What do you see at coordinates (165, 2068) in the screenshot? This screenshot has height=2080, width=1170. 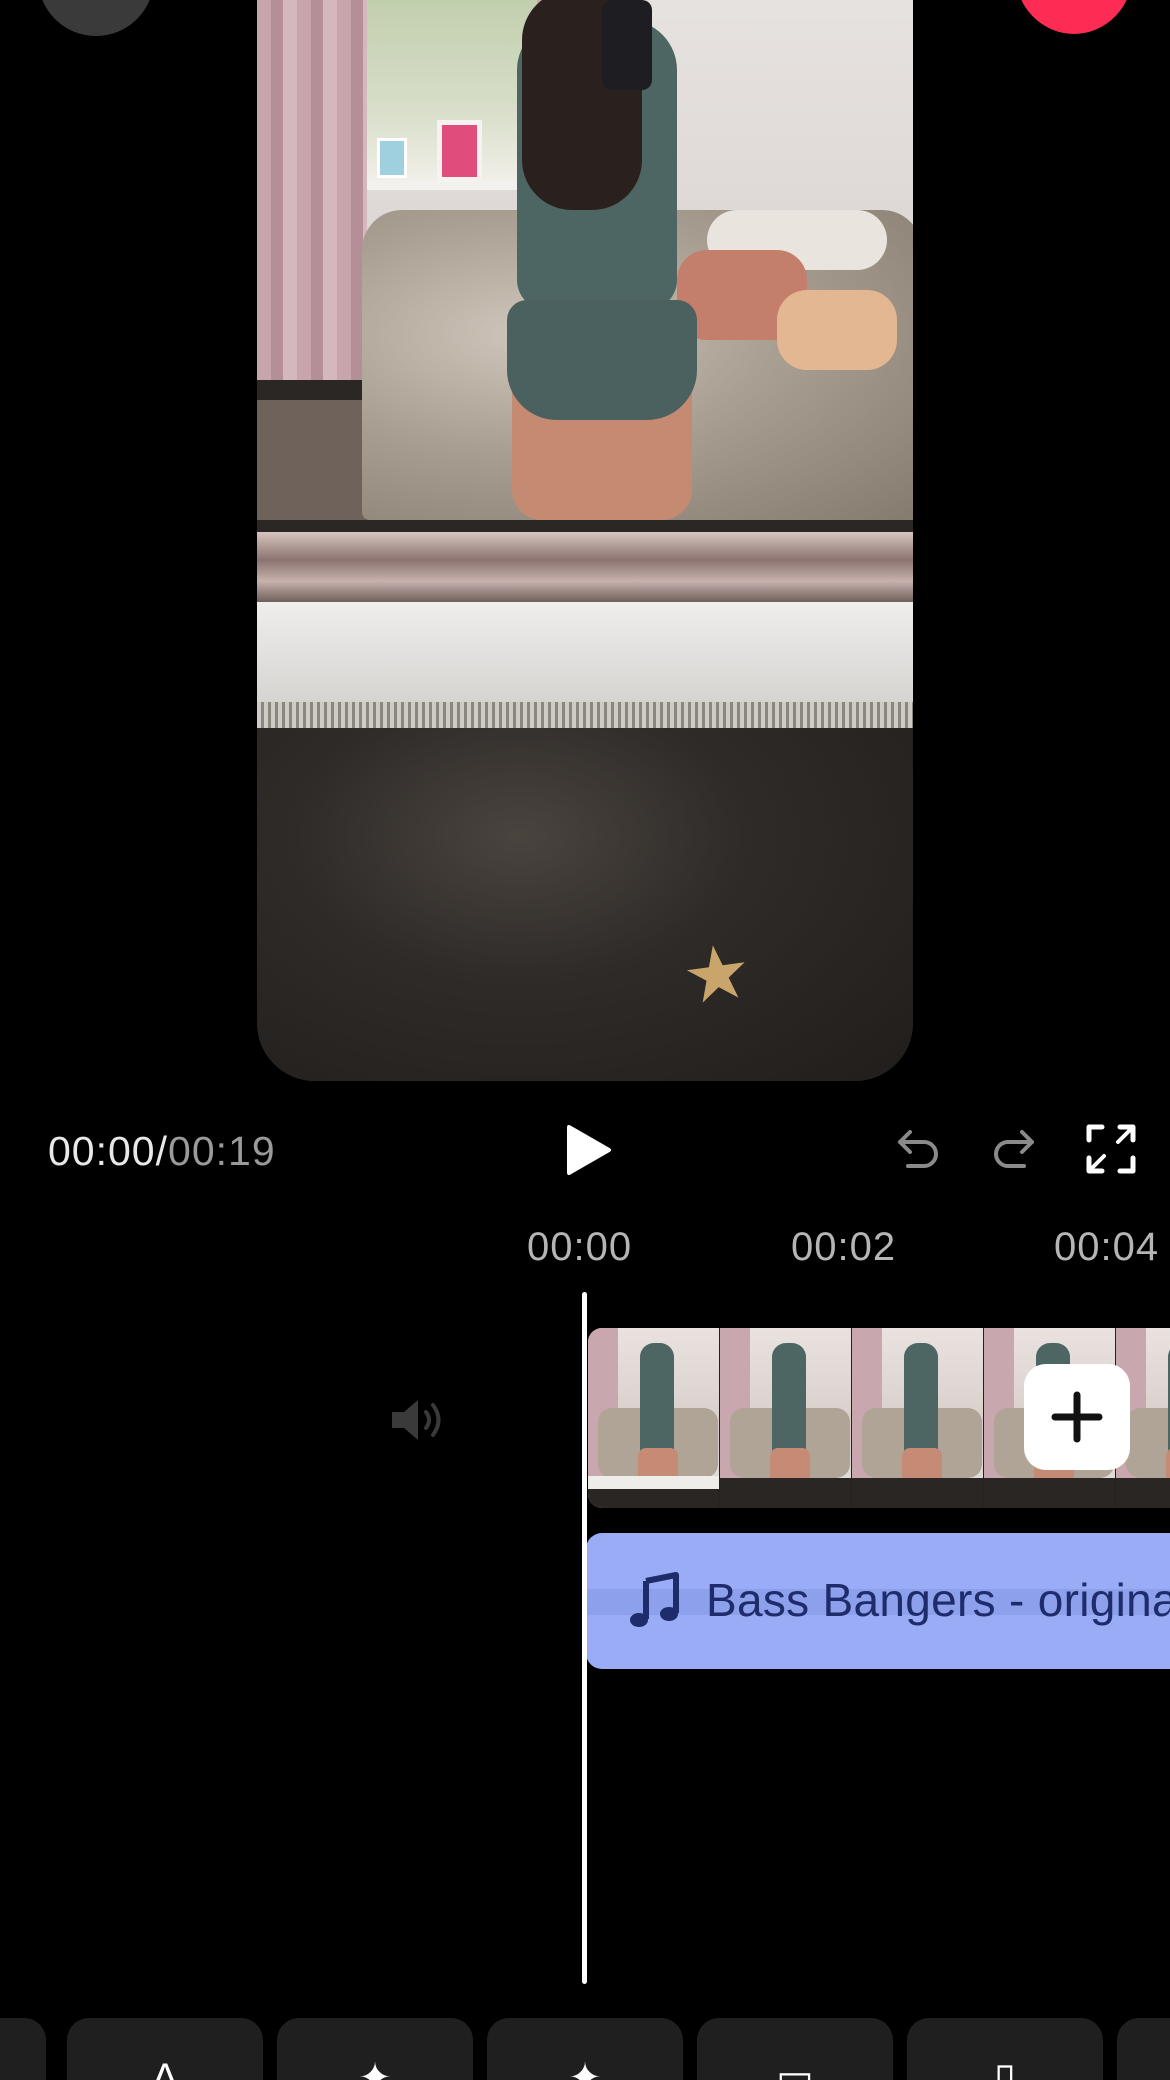 I see `text-icon: A` at bounding box center [165, 2068].